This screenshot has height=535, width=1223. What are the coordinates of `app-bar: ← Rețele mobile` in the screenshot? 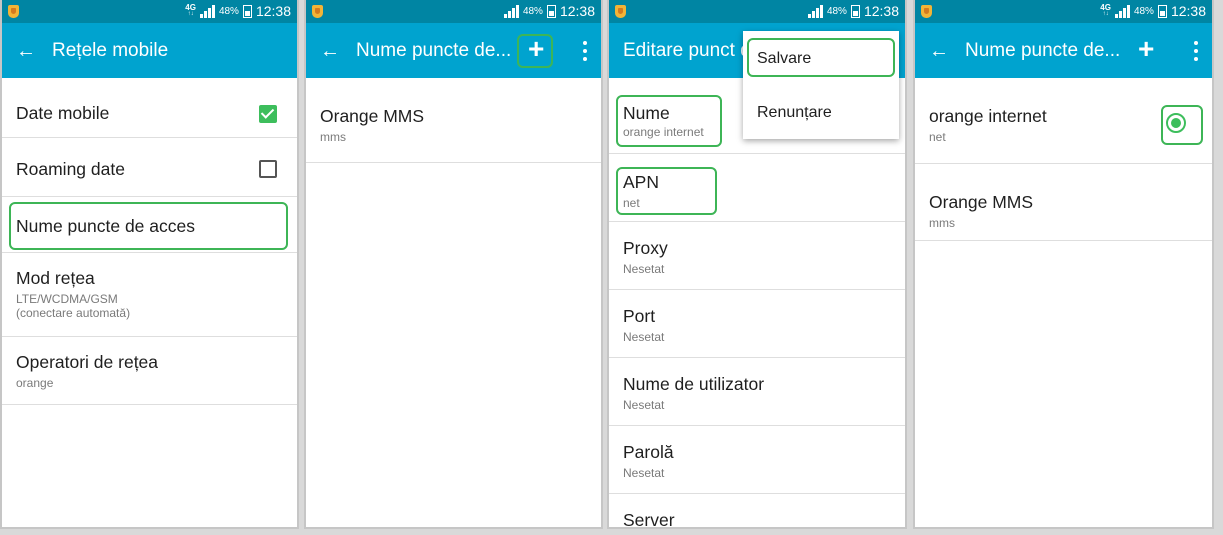 It's located at (149, 50).